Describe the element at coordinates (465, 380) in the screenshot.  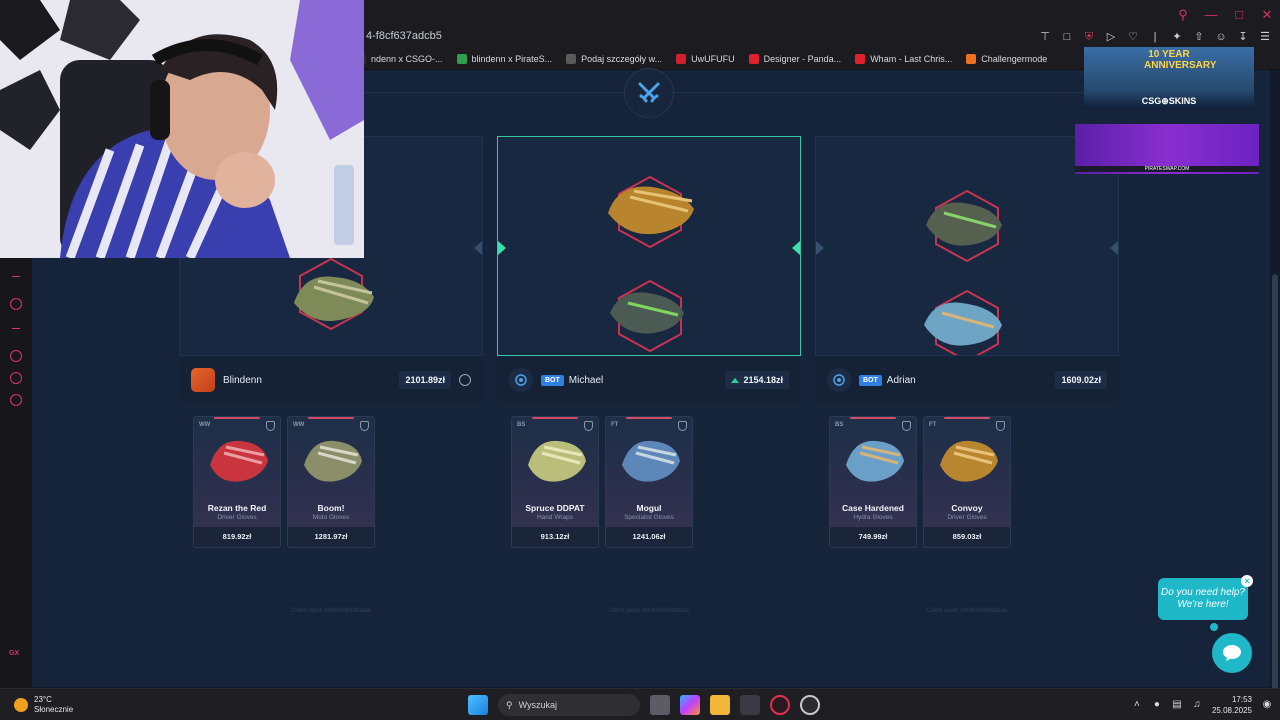
I see `emoji-icon` at that location.